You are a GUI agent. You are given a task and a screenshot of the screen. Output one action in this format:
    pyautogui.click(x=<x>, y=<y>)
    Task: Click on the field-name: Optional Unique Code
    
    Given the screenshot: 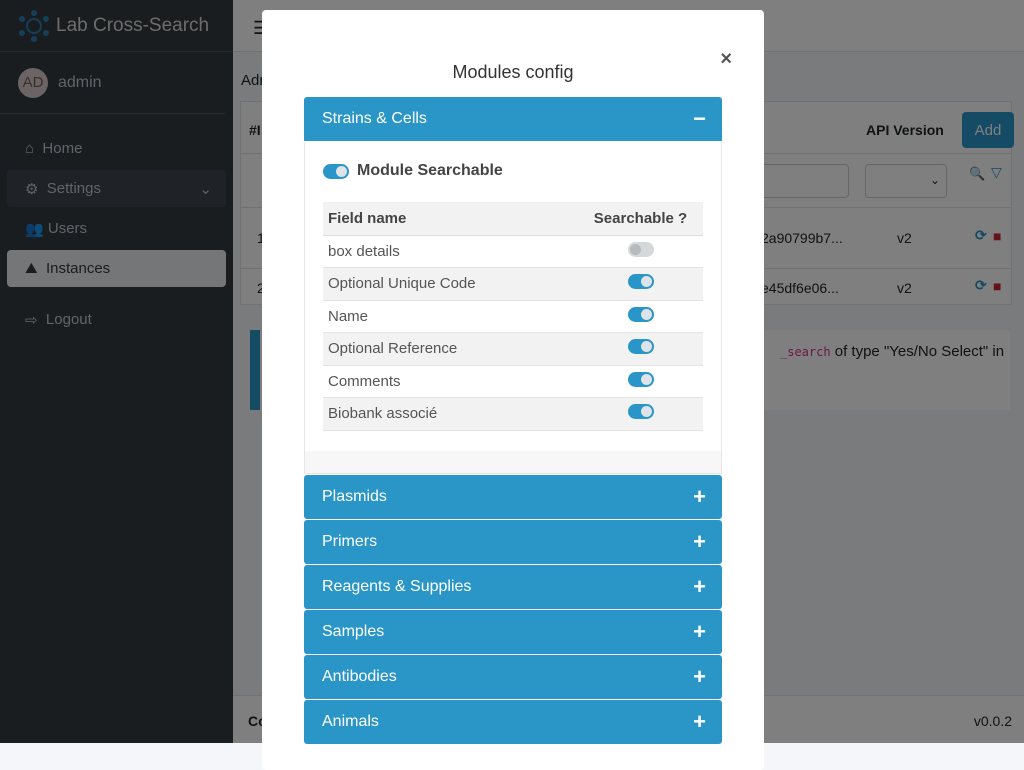 What is the action you would take?
    pyautogui.click(x=448, y=284)
    